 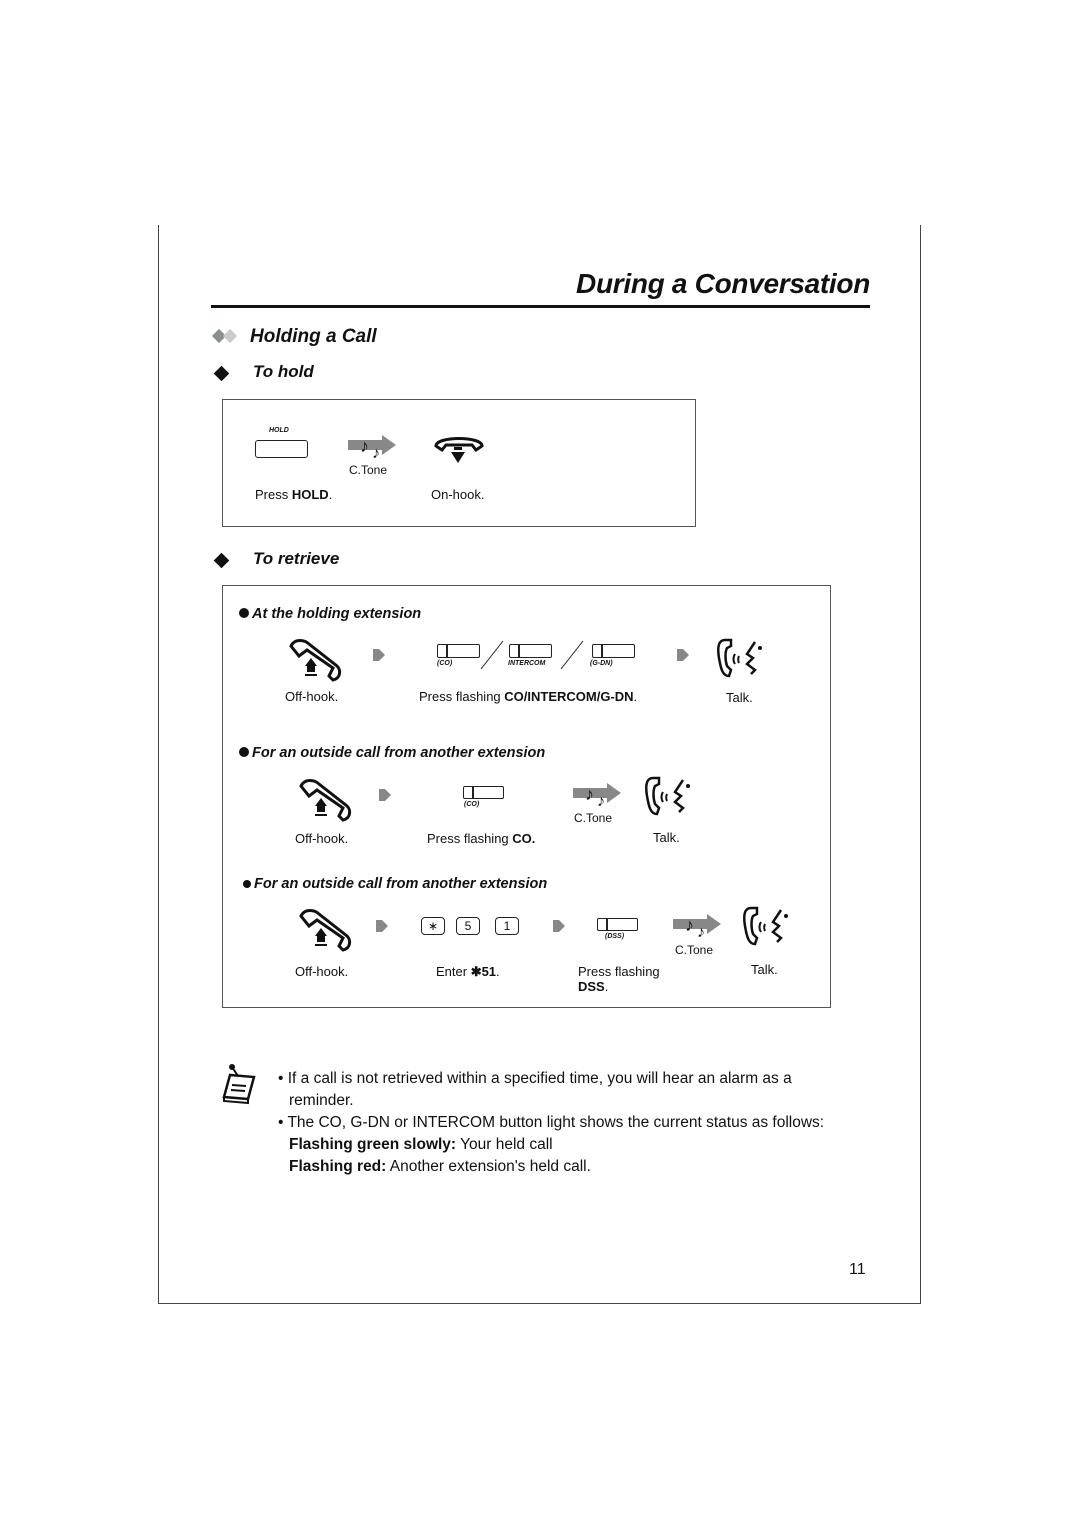 I want to click on on-hook-handset-icon, so click(x=459, y=450).